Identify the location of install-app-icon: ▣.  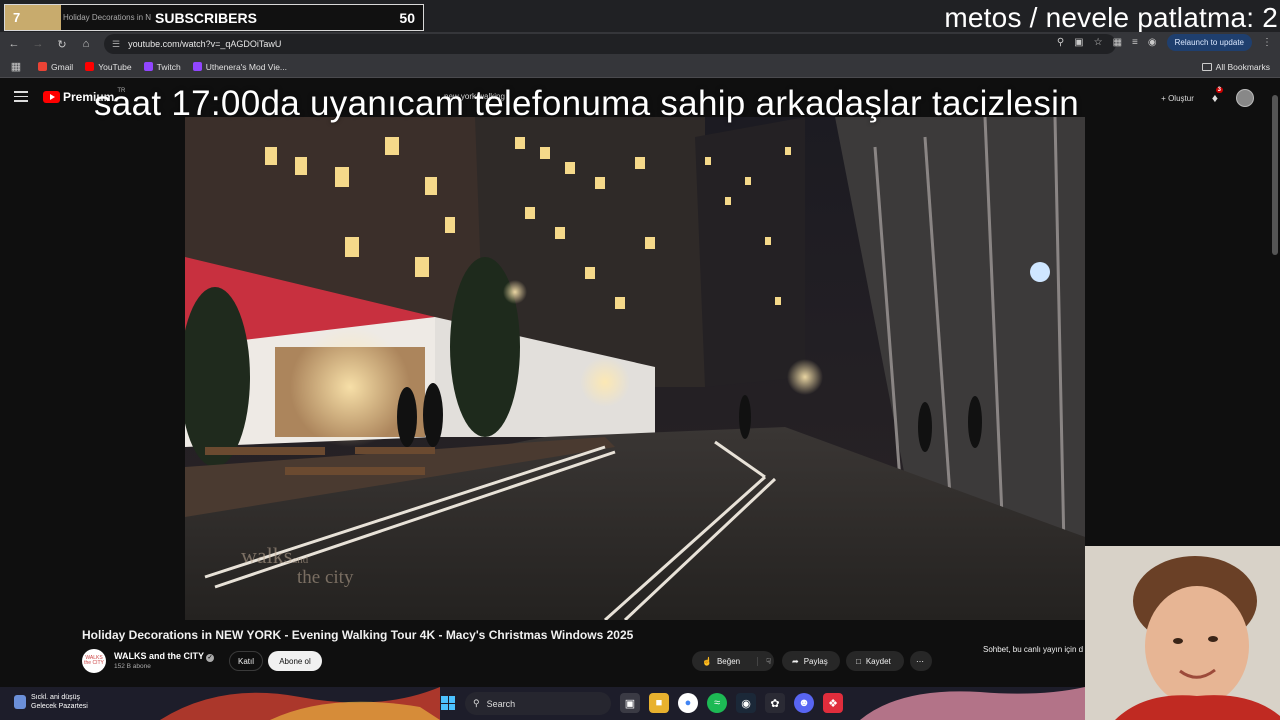
(1078, 42).